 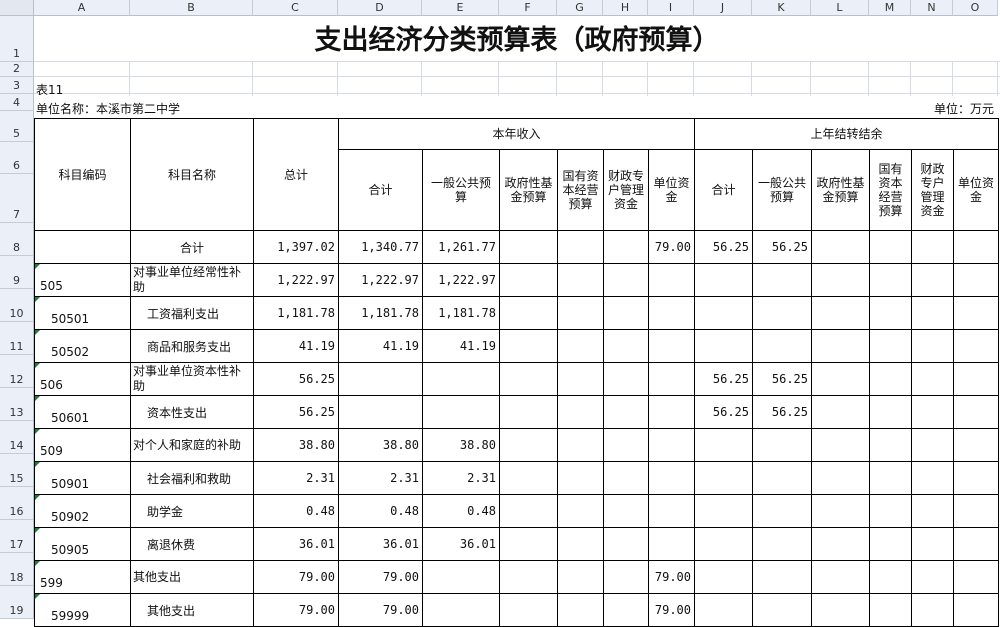 I want to click on cell-name: 对事业单位经常性补助, so click(x=192, y=280).